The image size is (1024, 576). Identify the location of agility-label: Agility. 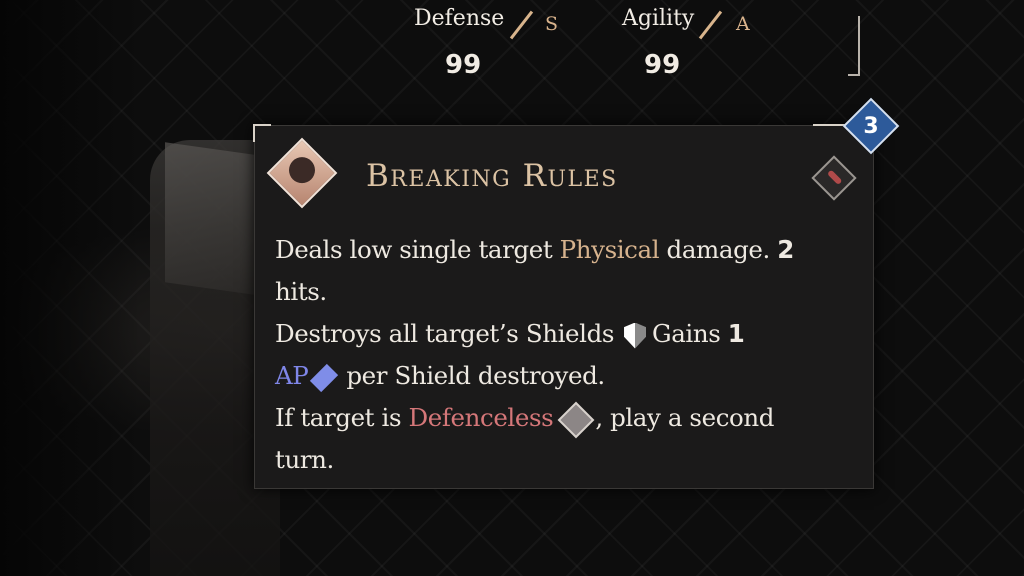
(658, 18).